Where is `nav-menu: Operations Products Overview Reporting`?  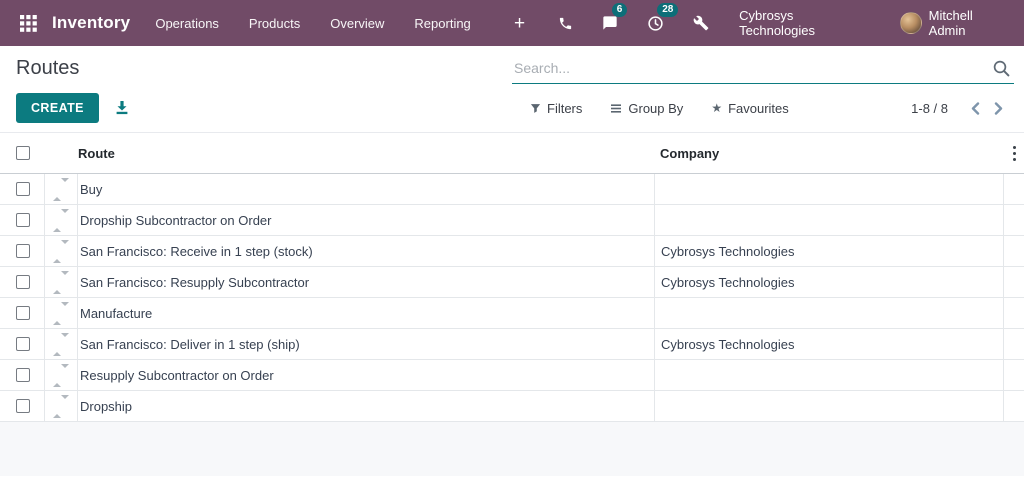 nav-menu: Operations Products Overview Reporting is located at coordinates (312, 23).